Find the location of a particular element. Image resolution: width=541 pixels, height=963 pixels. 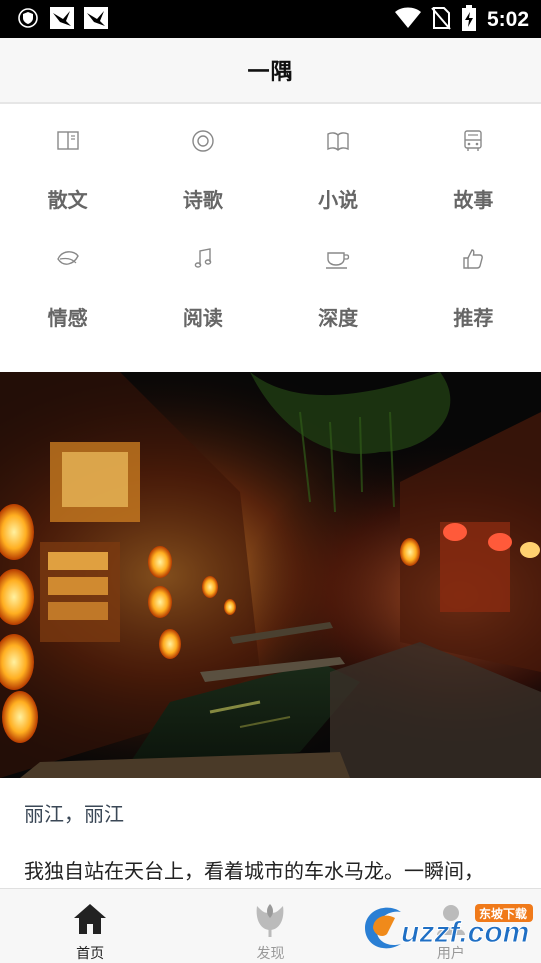

notification-icons is located at coordinates (62, 18).